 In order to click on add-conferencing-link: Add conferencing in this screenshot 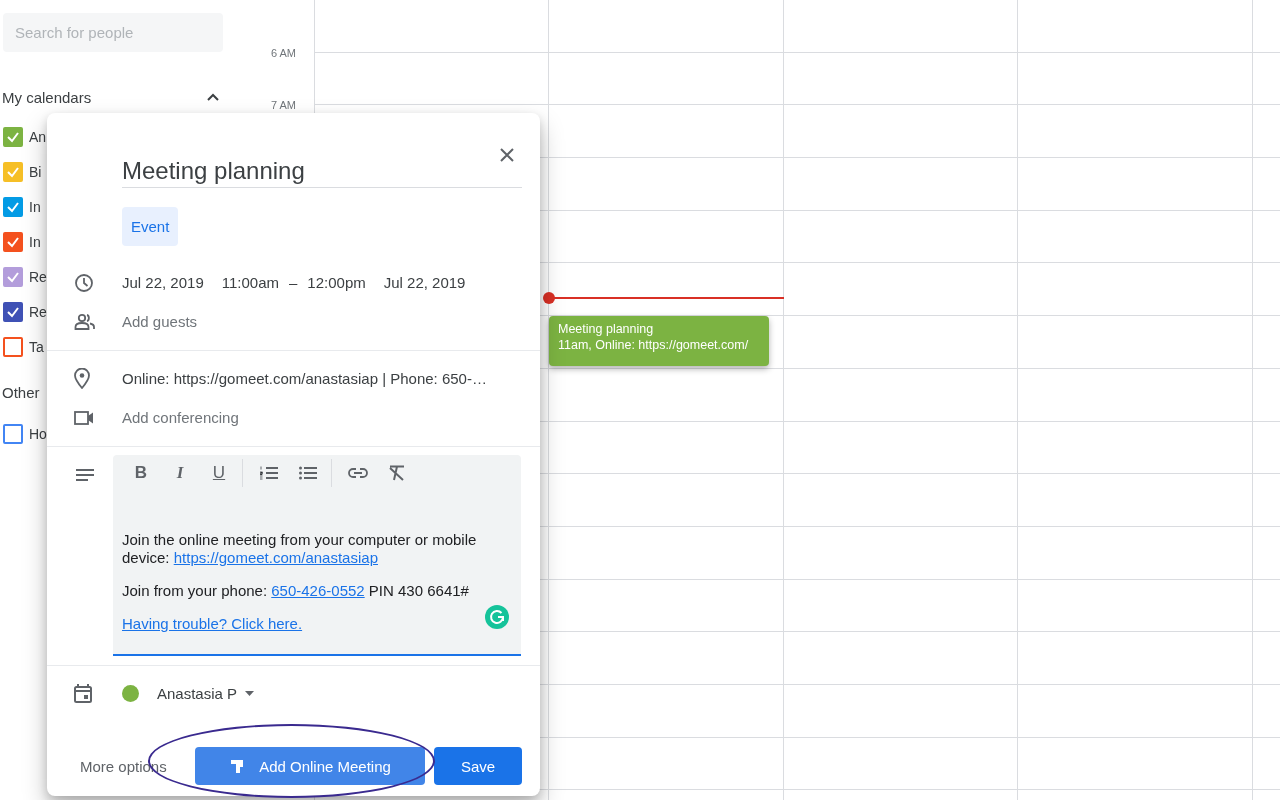, I will do `click(180, 417)`.